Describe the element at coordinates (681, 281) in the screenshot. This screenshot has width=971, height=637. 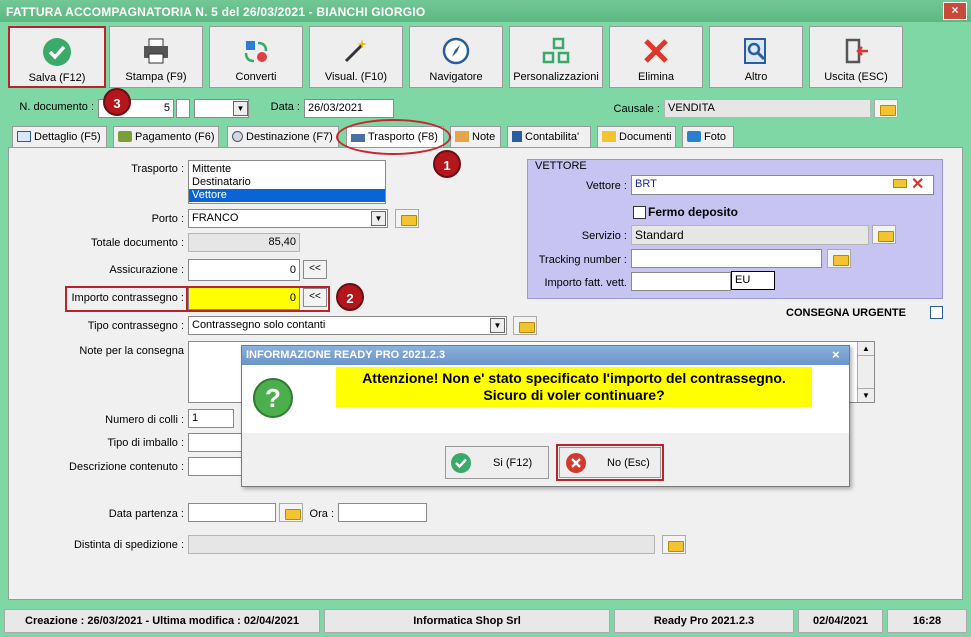
I see `importo-vettore-input` at that location.